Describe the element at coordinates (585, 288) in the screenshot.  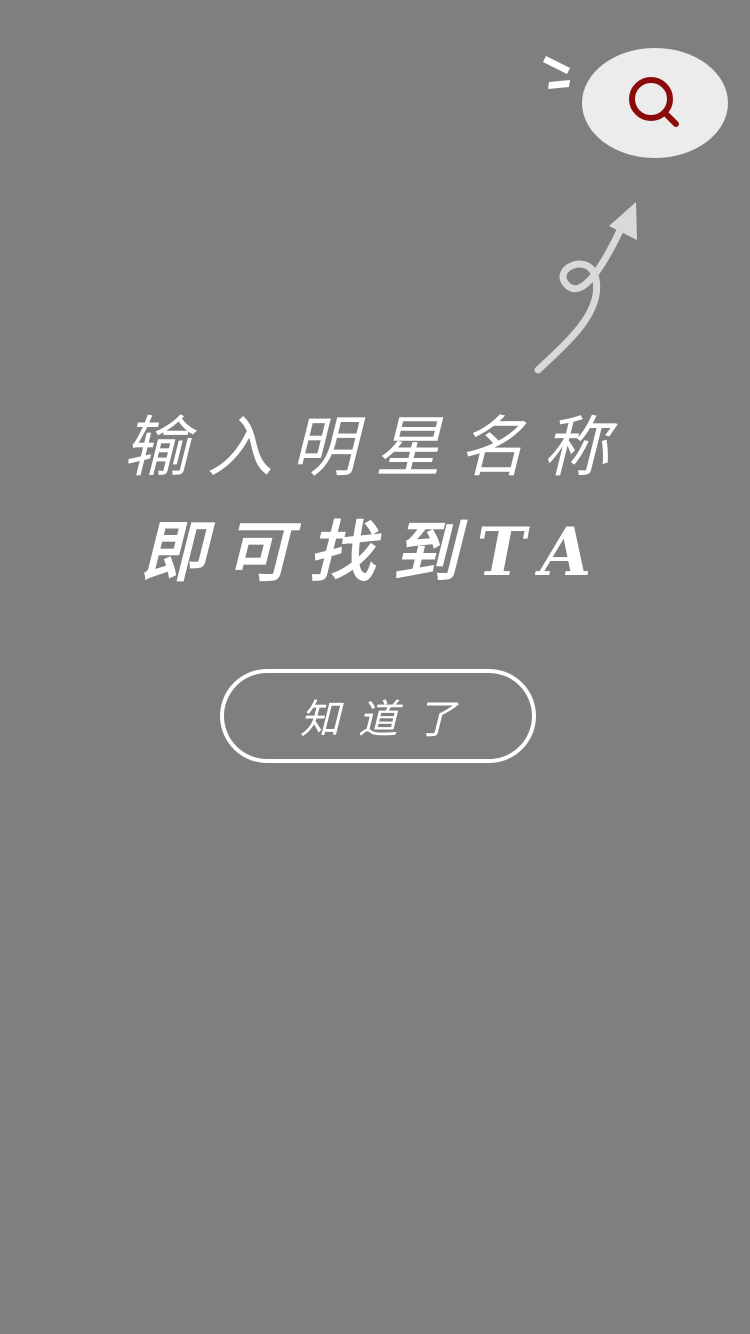
I see `hint-arrow-icon` at that location.